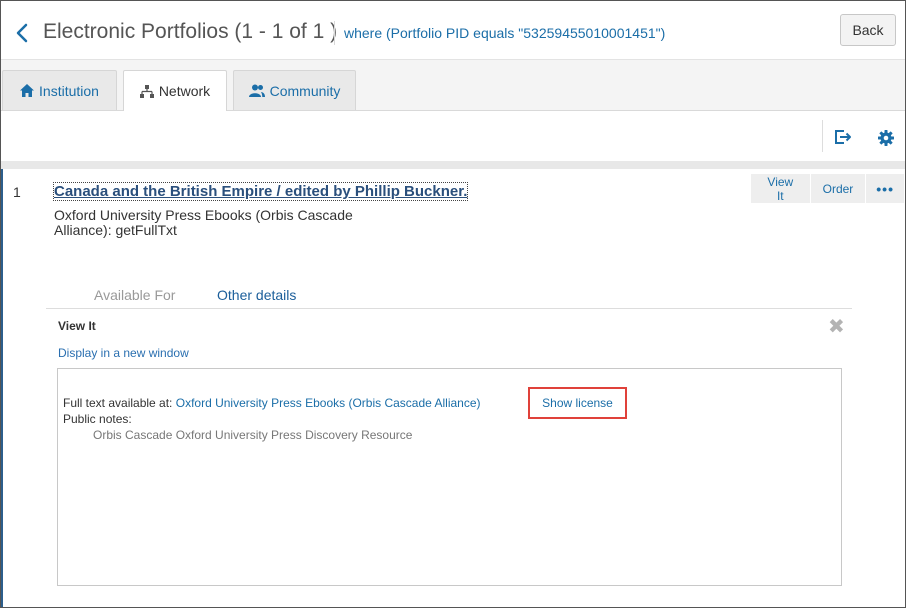 This screenshot has height=608, width=906. I want to click on title-divider, so click(334, 33).